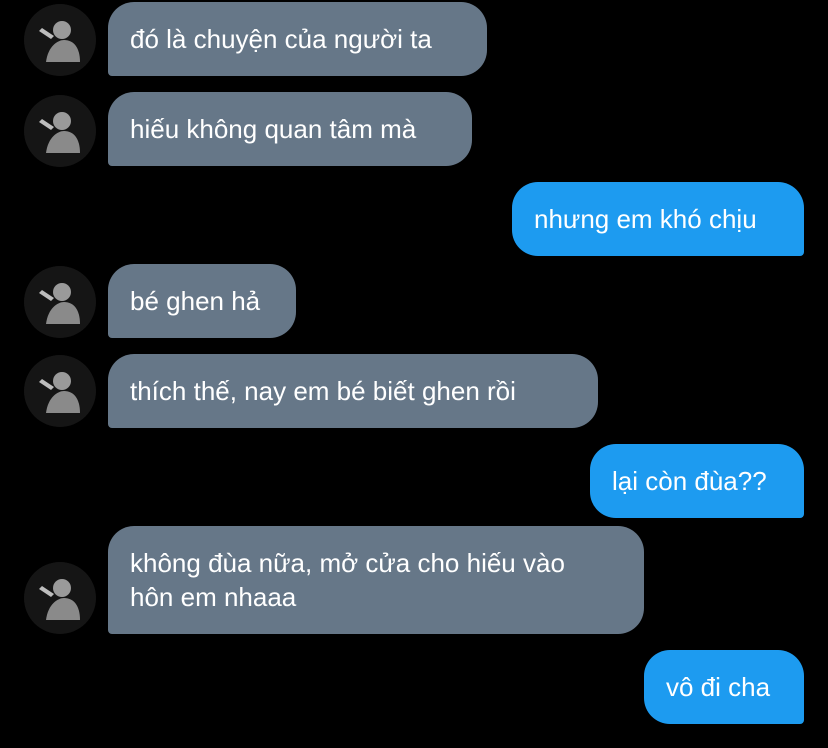 The width and height of the screenshot is (828, 748). Describe the element at coordinates (195, 301) in the screenshot. I see `message-text: bé ghen hả` at that location.